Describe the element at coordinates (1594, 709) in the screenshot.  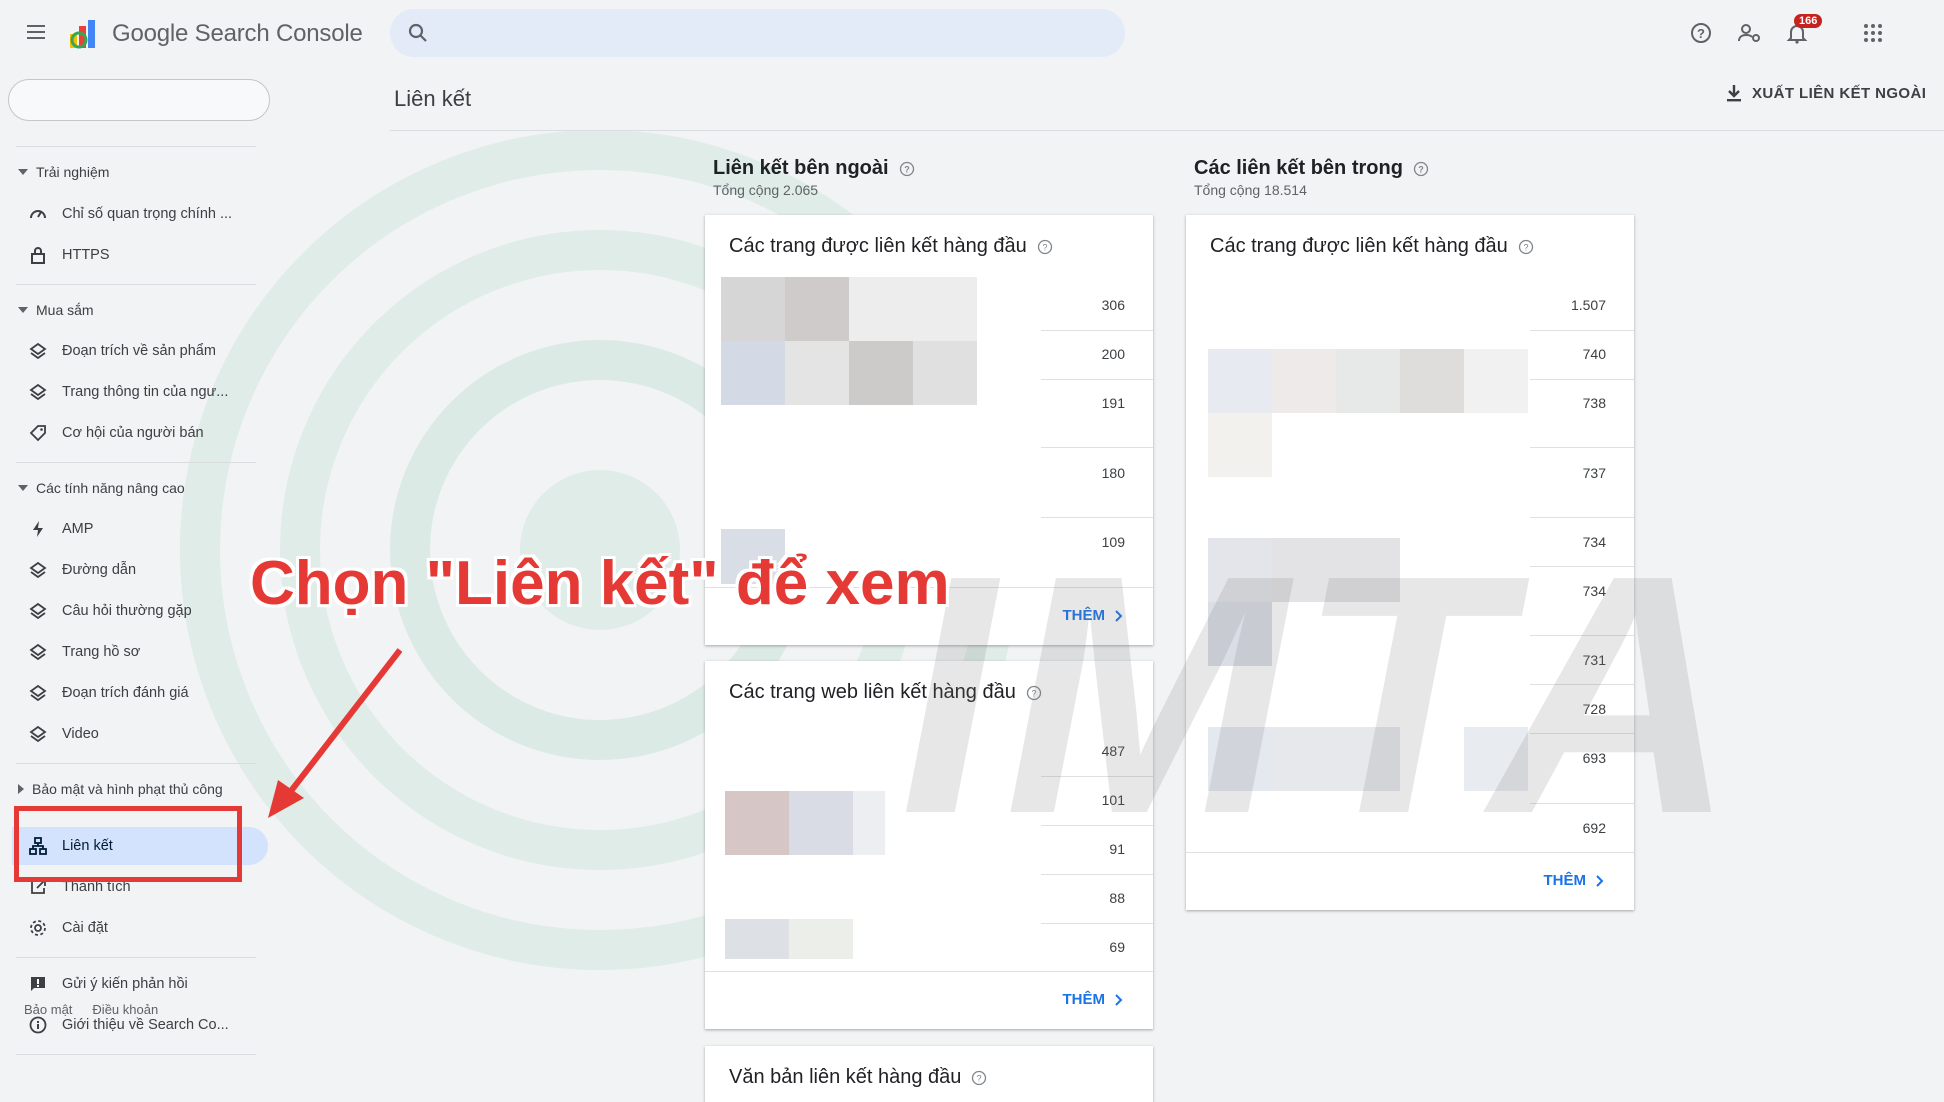
I see `link-count: 728` at that location.